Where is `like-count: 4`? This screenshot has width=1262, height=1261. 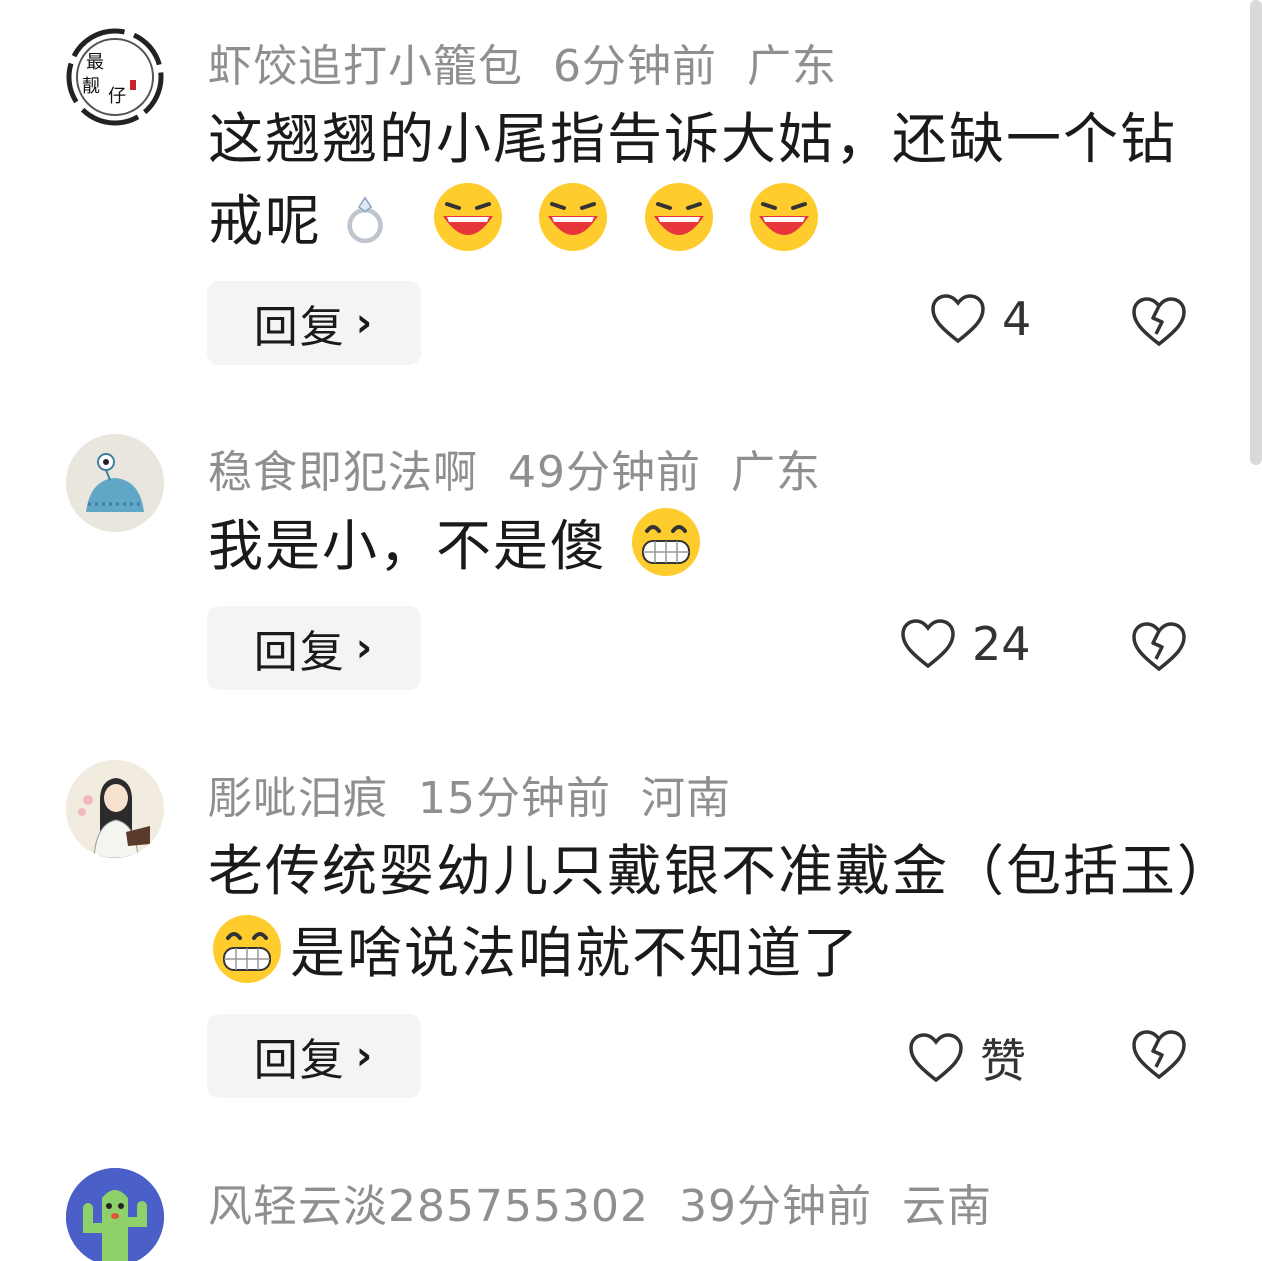 like-count: 4 is located at coordinates (1017, 319).